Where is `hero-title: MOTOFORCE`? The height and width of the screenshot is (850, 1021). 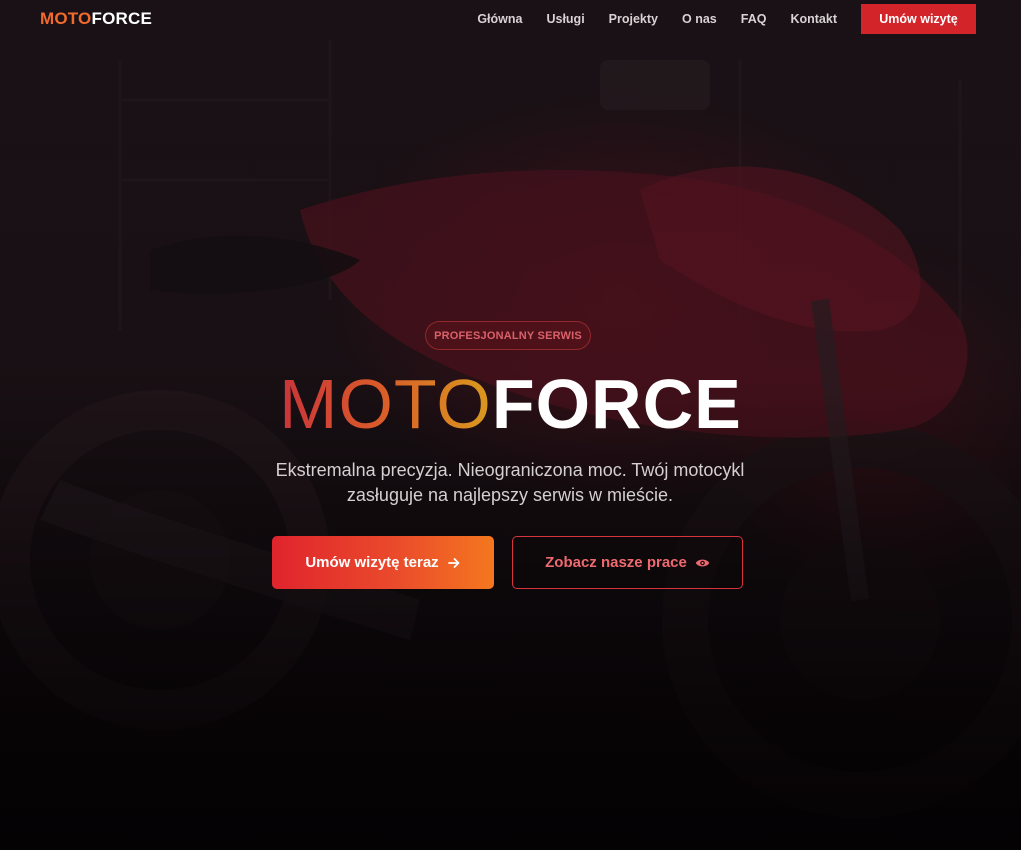 hero-title: MOTOFORCE is located at coordinates (510, 404).